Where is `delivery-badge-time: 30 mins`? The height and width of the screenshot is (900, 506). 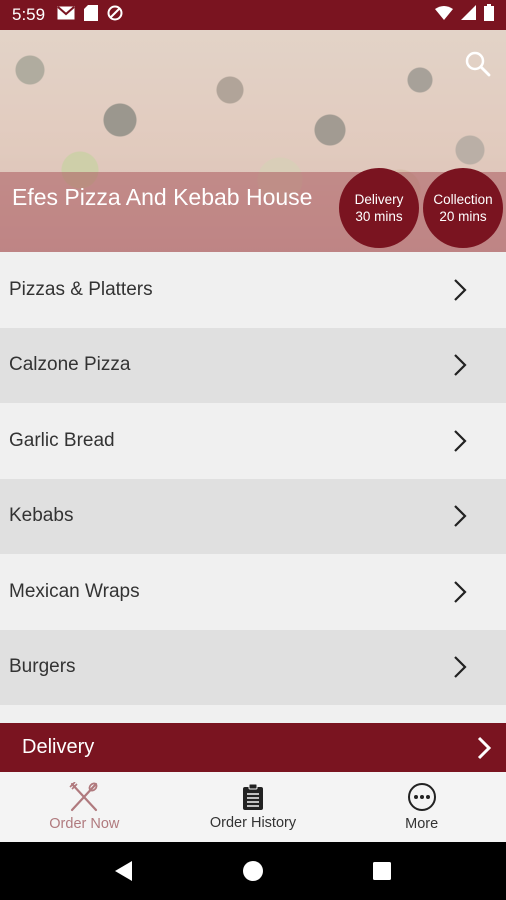
delivery-badge-time: 30 mins is located at coordinates (379, 216).